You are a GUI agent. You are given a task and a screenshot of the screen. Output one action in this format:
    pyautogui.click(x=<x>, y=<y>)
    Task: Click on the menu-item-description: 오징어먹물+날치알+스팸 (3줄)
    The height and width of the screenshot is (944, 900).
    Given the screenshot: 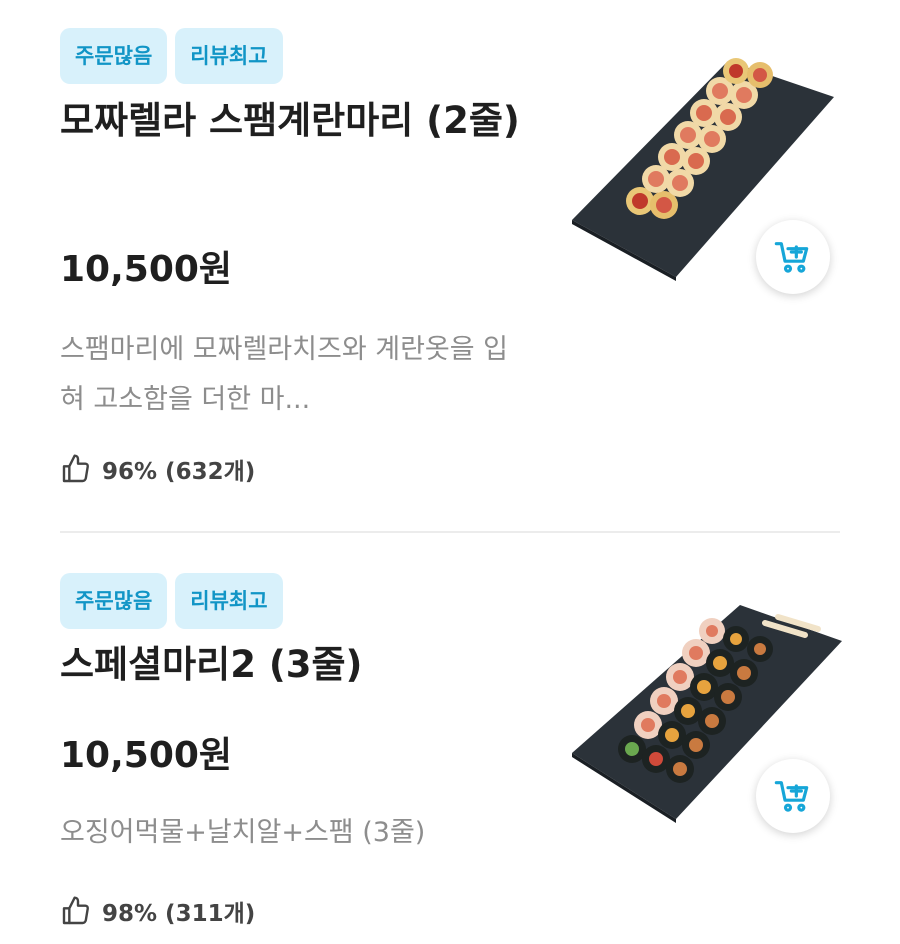 What is the action you would take?
    pyautogui.click(x=243, y=832)
    